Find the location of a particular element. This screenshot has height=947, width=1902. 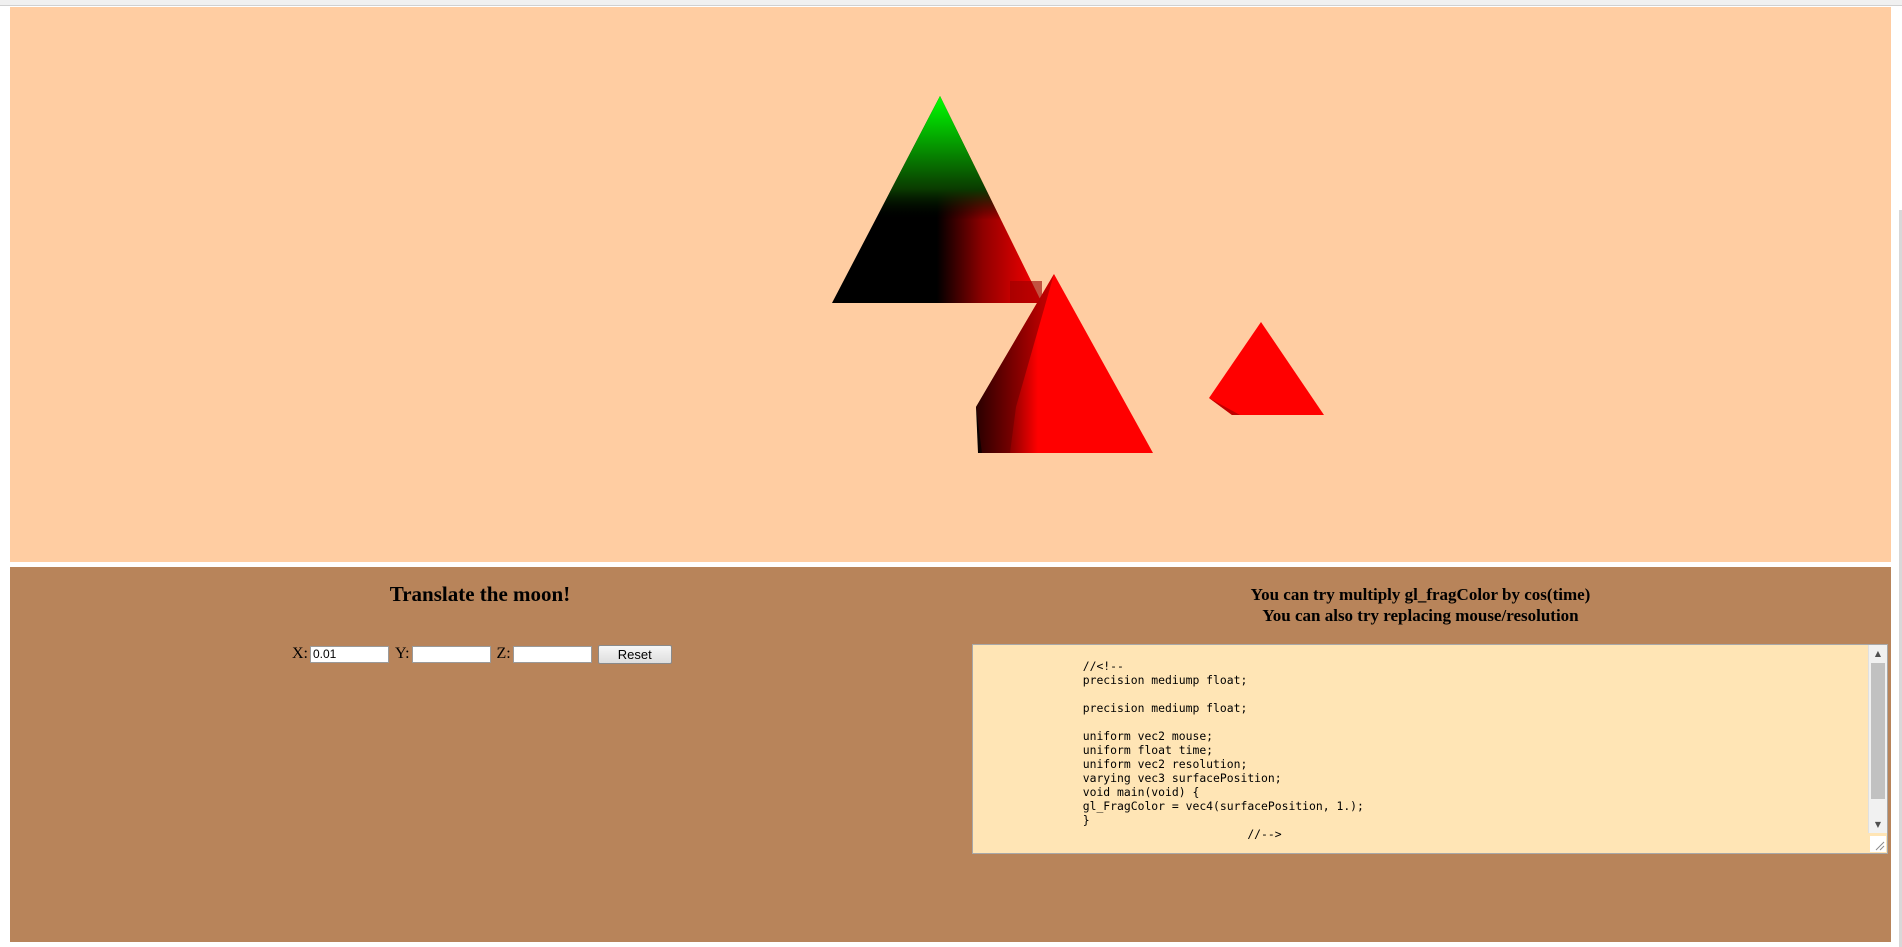

browser-top-edge is located at coordinates (951, 3).